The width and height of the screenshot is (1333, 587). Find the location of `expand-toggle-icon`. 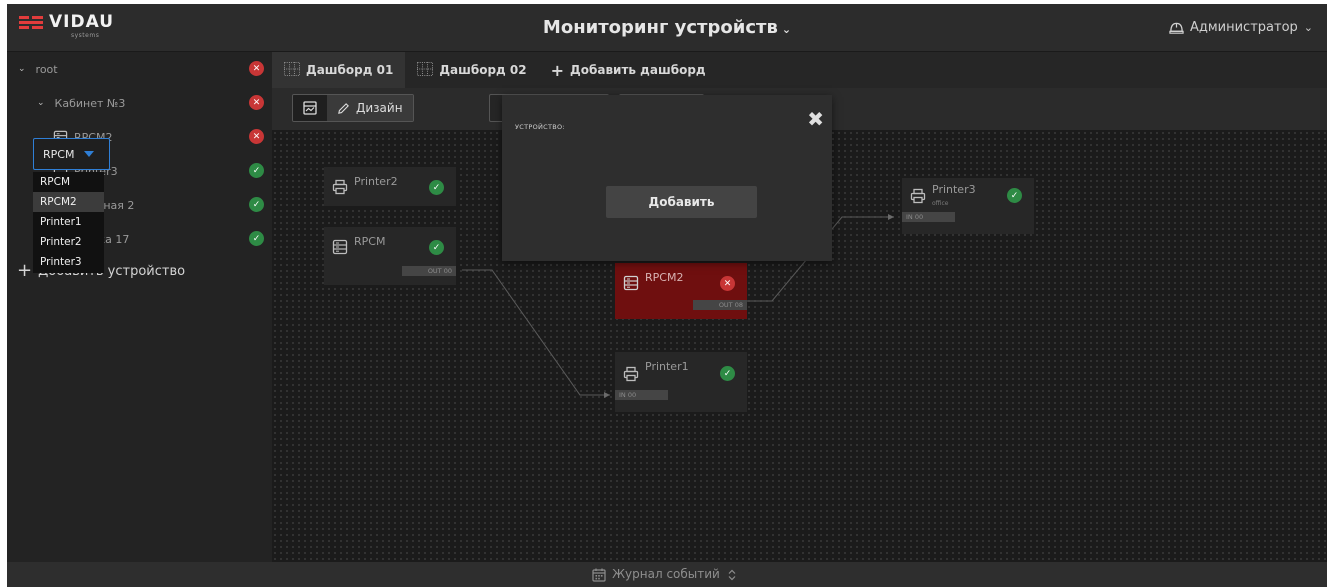

expand-toggle-icon is located at coordinates (735, 575).